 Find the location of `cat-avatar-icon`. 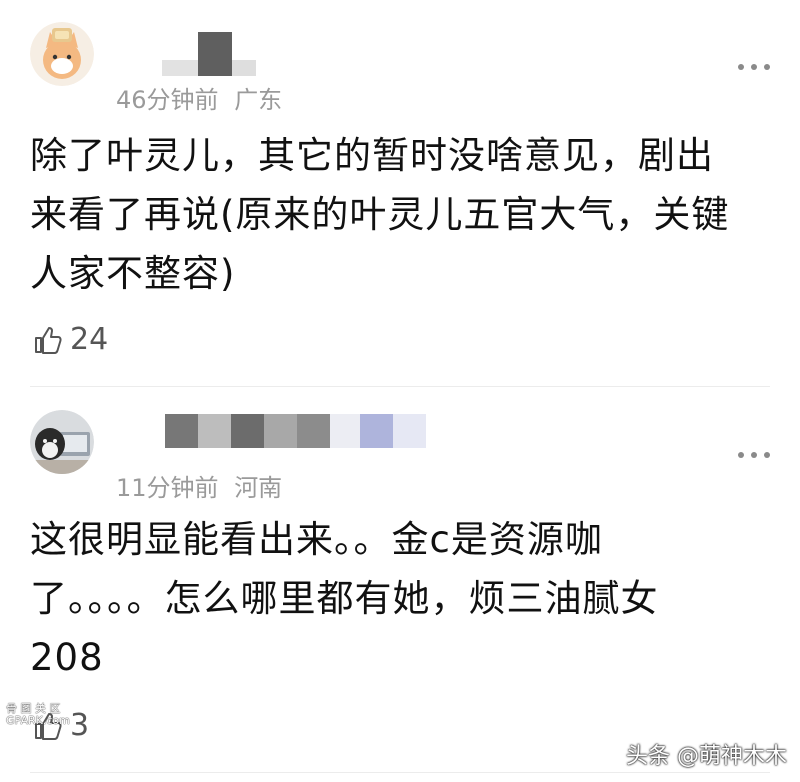

cat-avatar-icon is located at coordinates (62, 54).